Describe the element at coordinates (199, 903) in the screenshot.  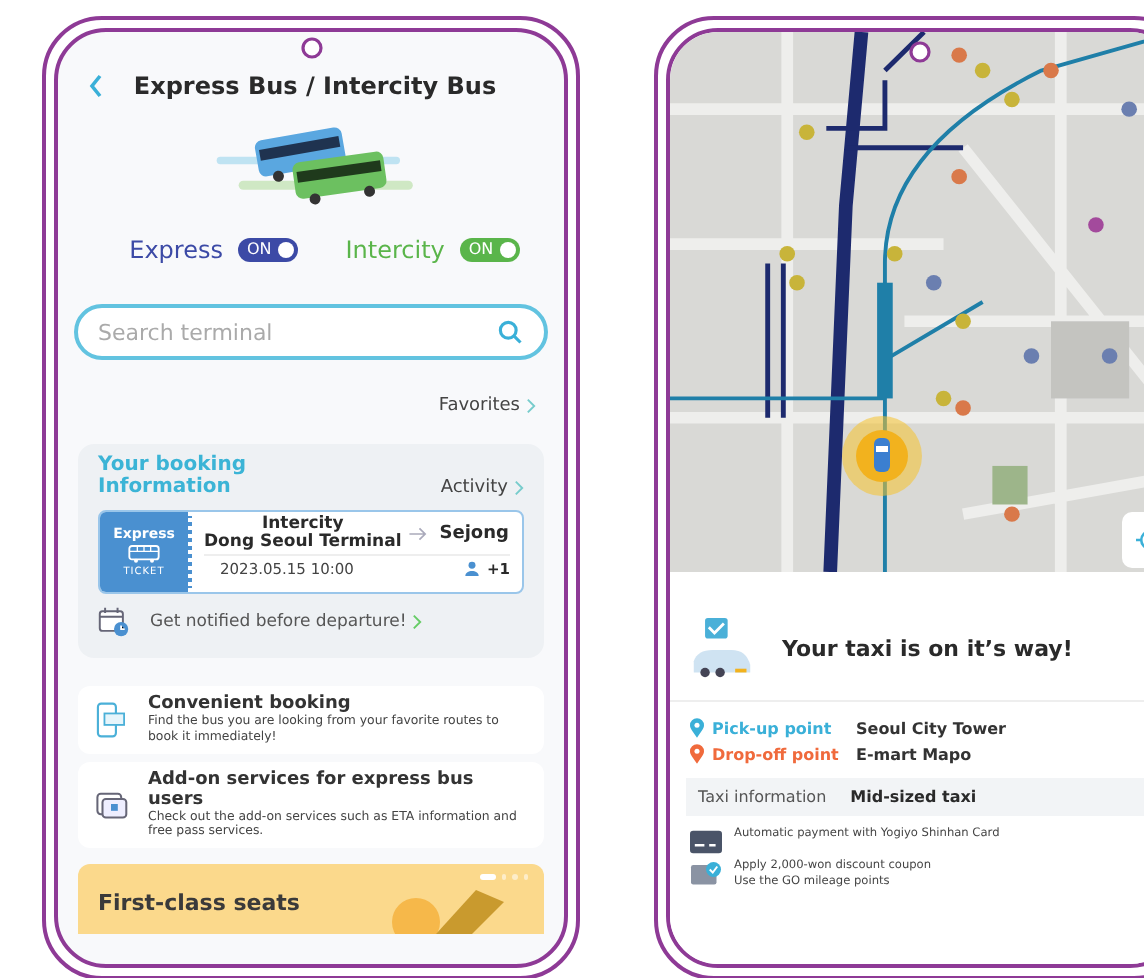
I see `banner-title: First-class seats` at that location.